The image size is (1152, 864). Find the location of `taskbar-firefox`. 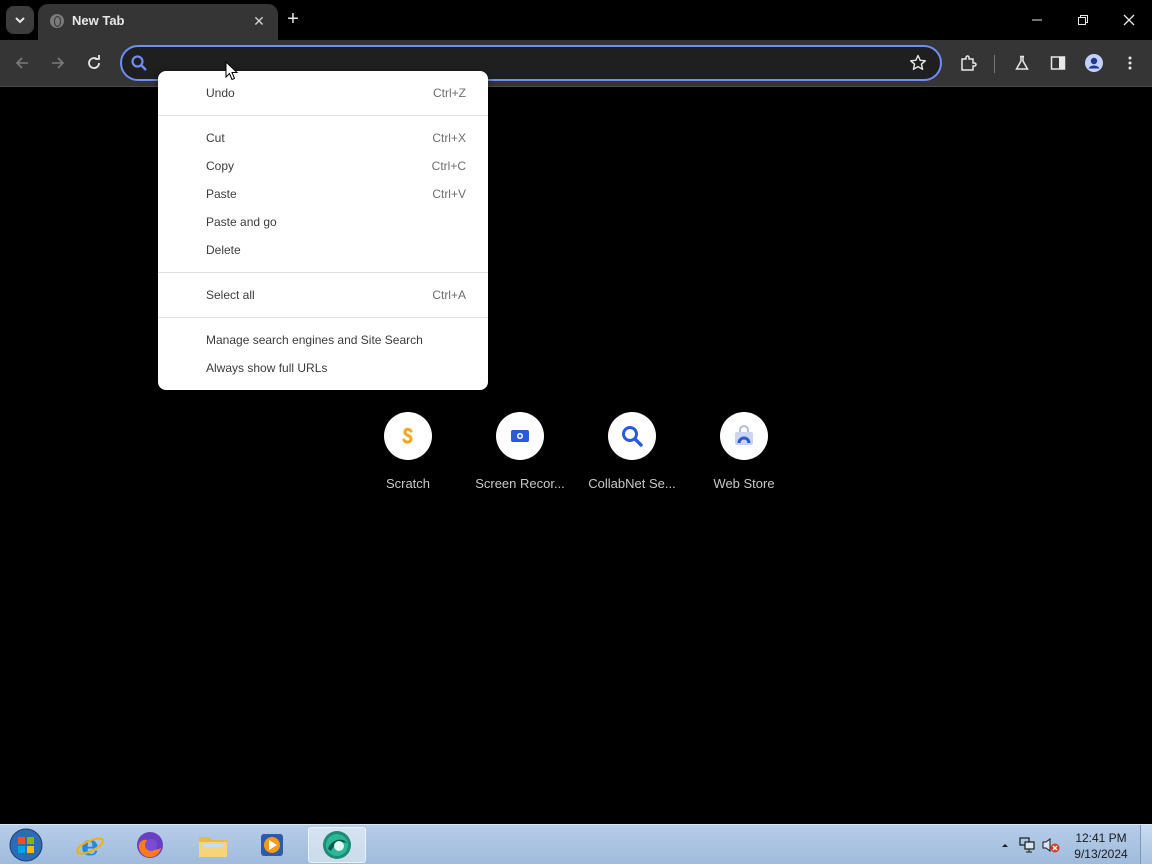

taskbar-firefox is located at coordinates (150, 845).